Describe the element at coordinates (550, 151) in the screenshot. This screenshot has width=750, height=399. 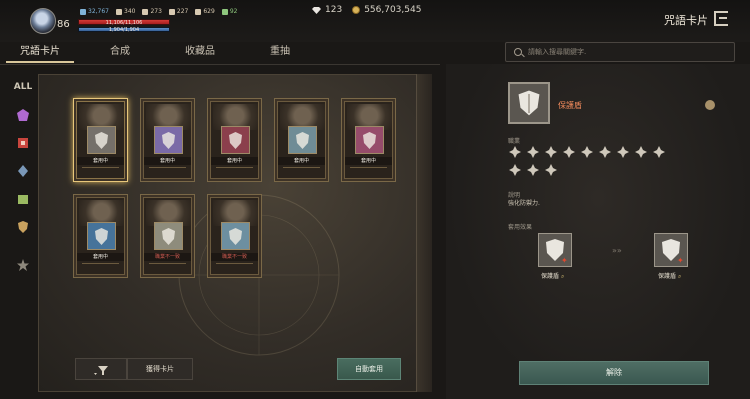
I see `gear-icon` at that location.